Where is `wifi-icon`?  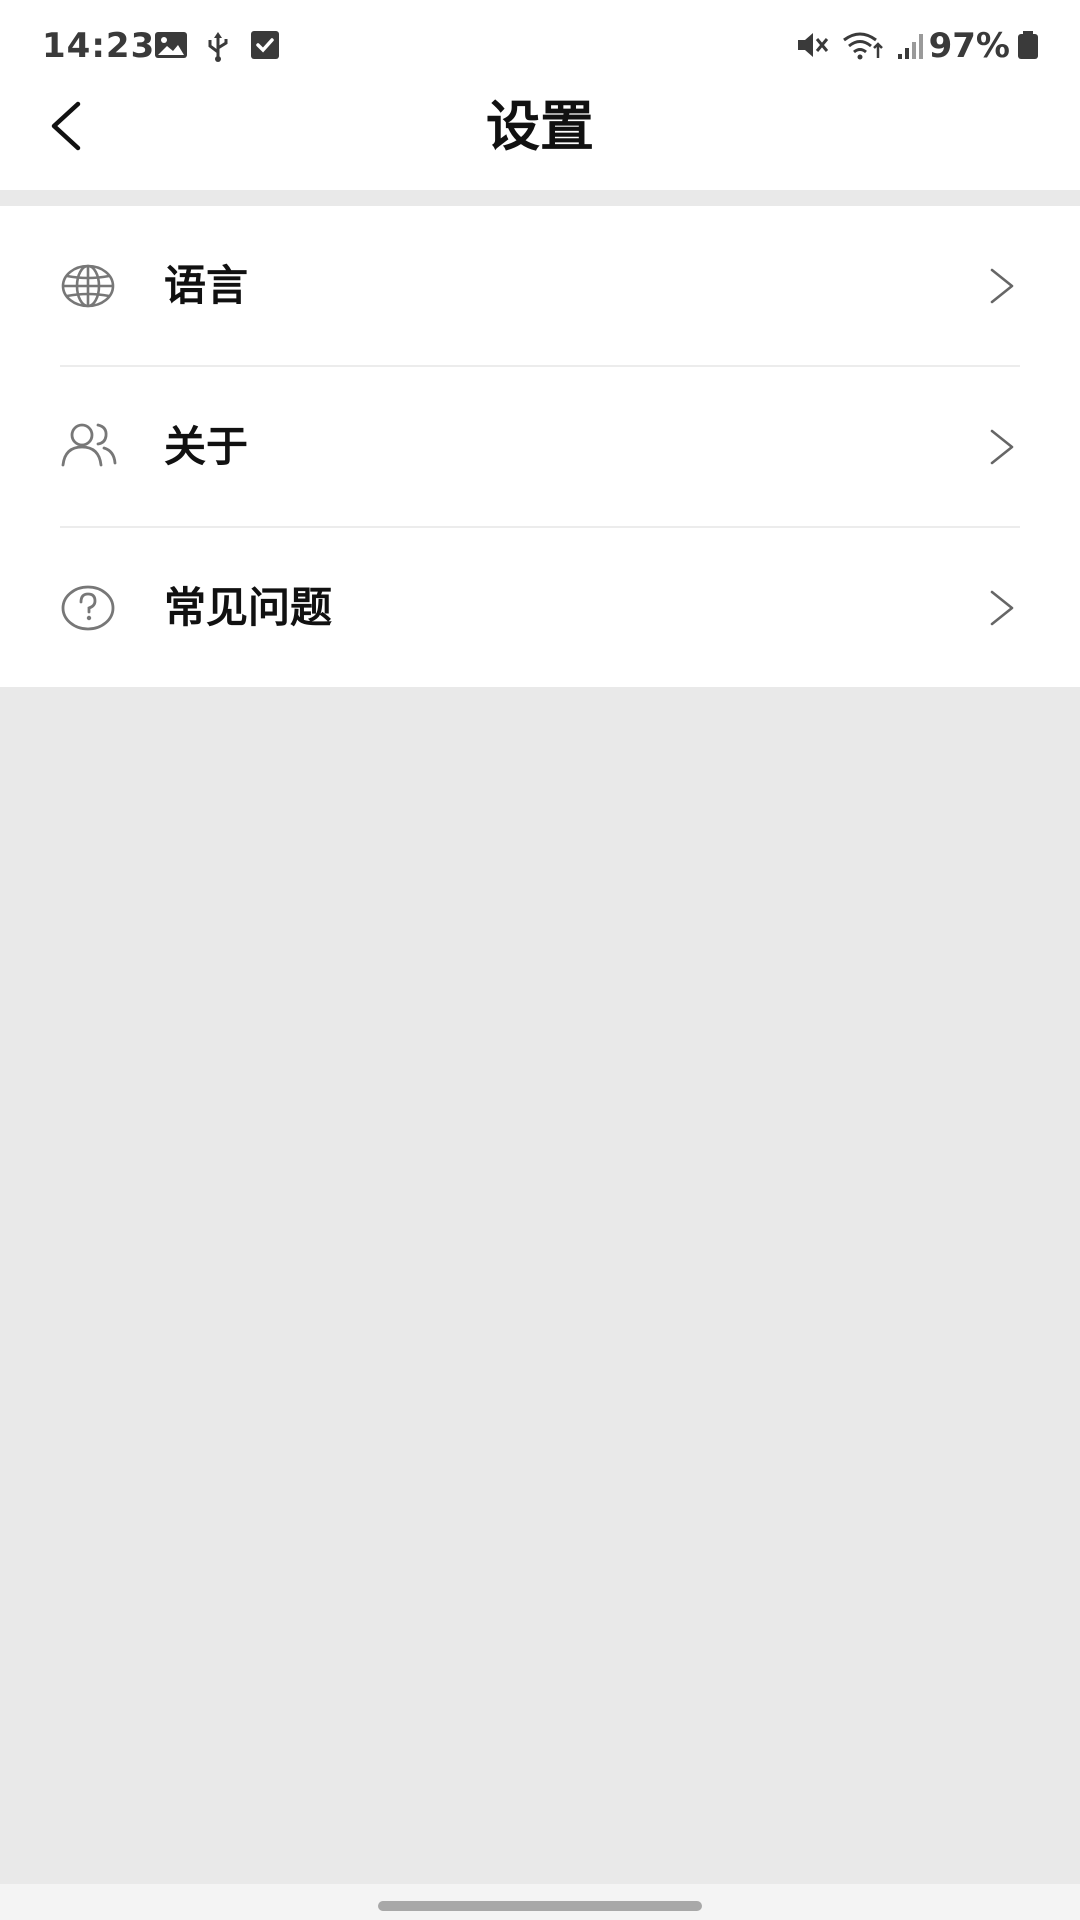
wifi-icon is located at coordinates (864, 47).